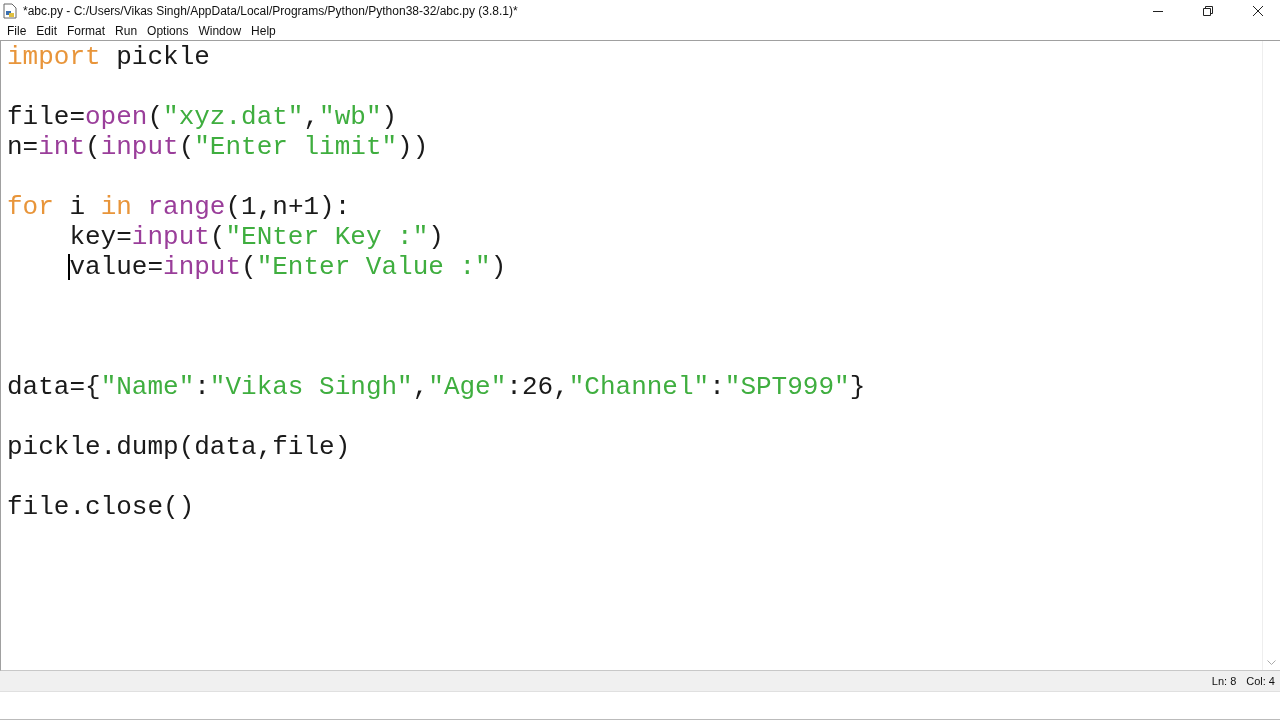 The image size is (1280, 720). What do you see at coordinates (86, 31) in the screenshot?
I see `menu-item: Format` at bounding box center [86, 31].